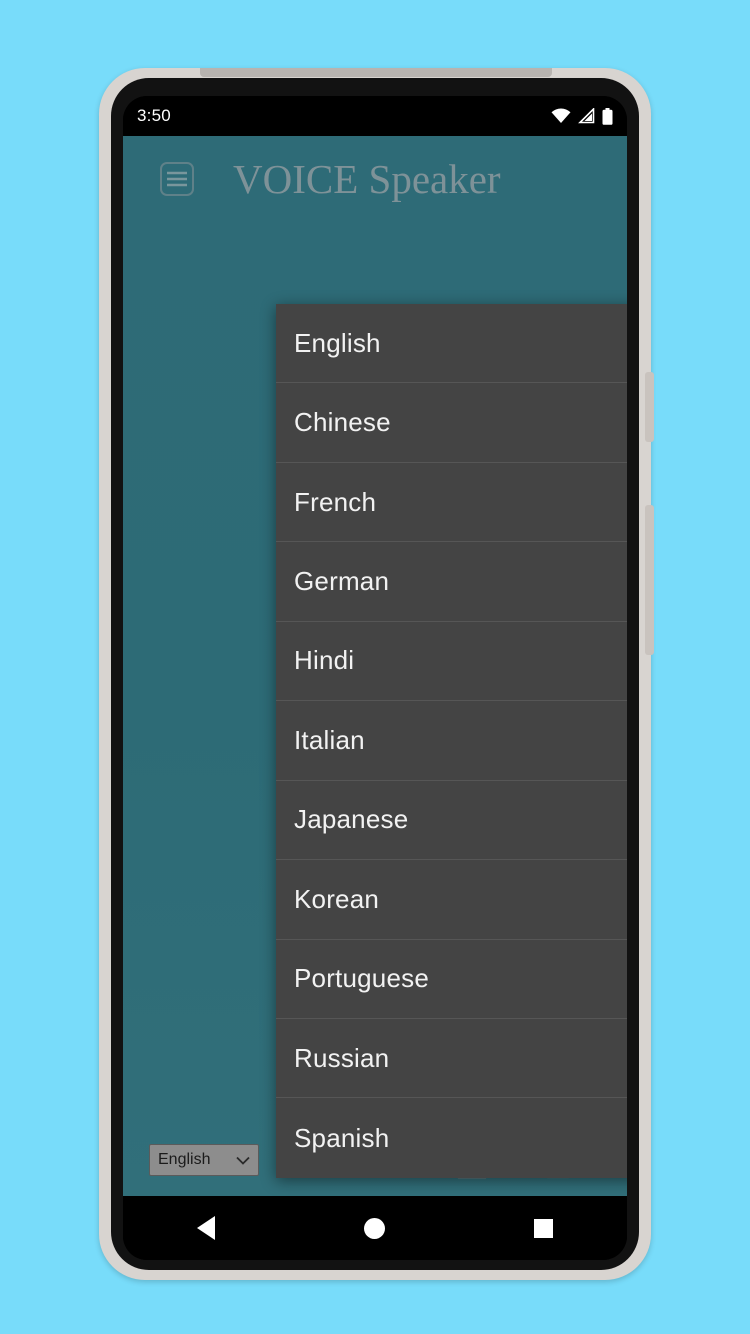  I want to click on back-triangle-icon, so click(206, 1228).